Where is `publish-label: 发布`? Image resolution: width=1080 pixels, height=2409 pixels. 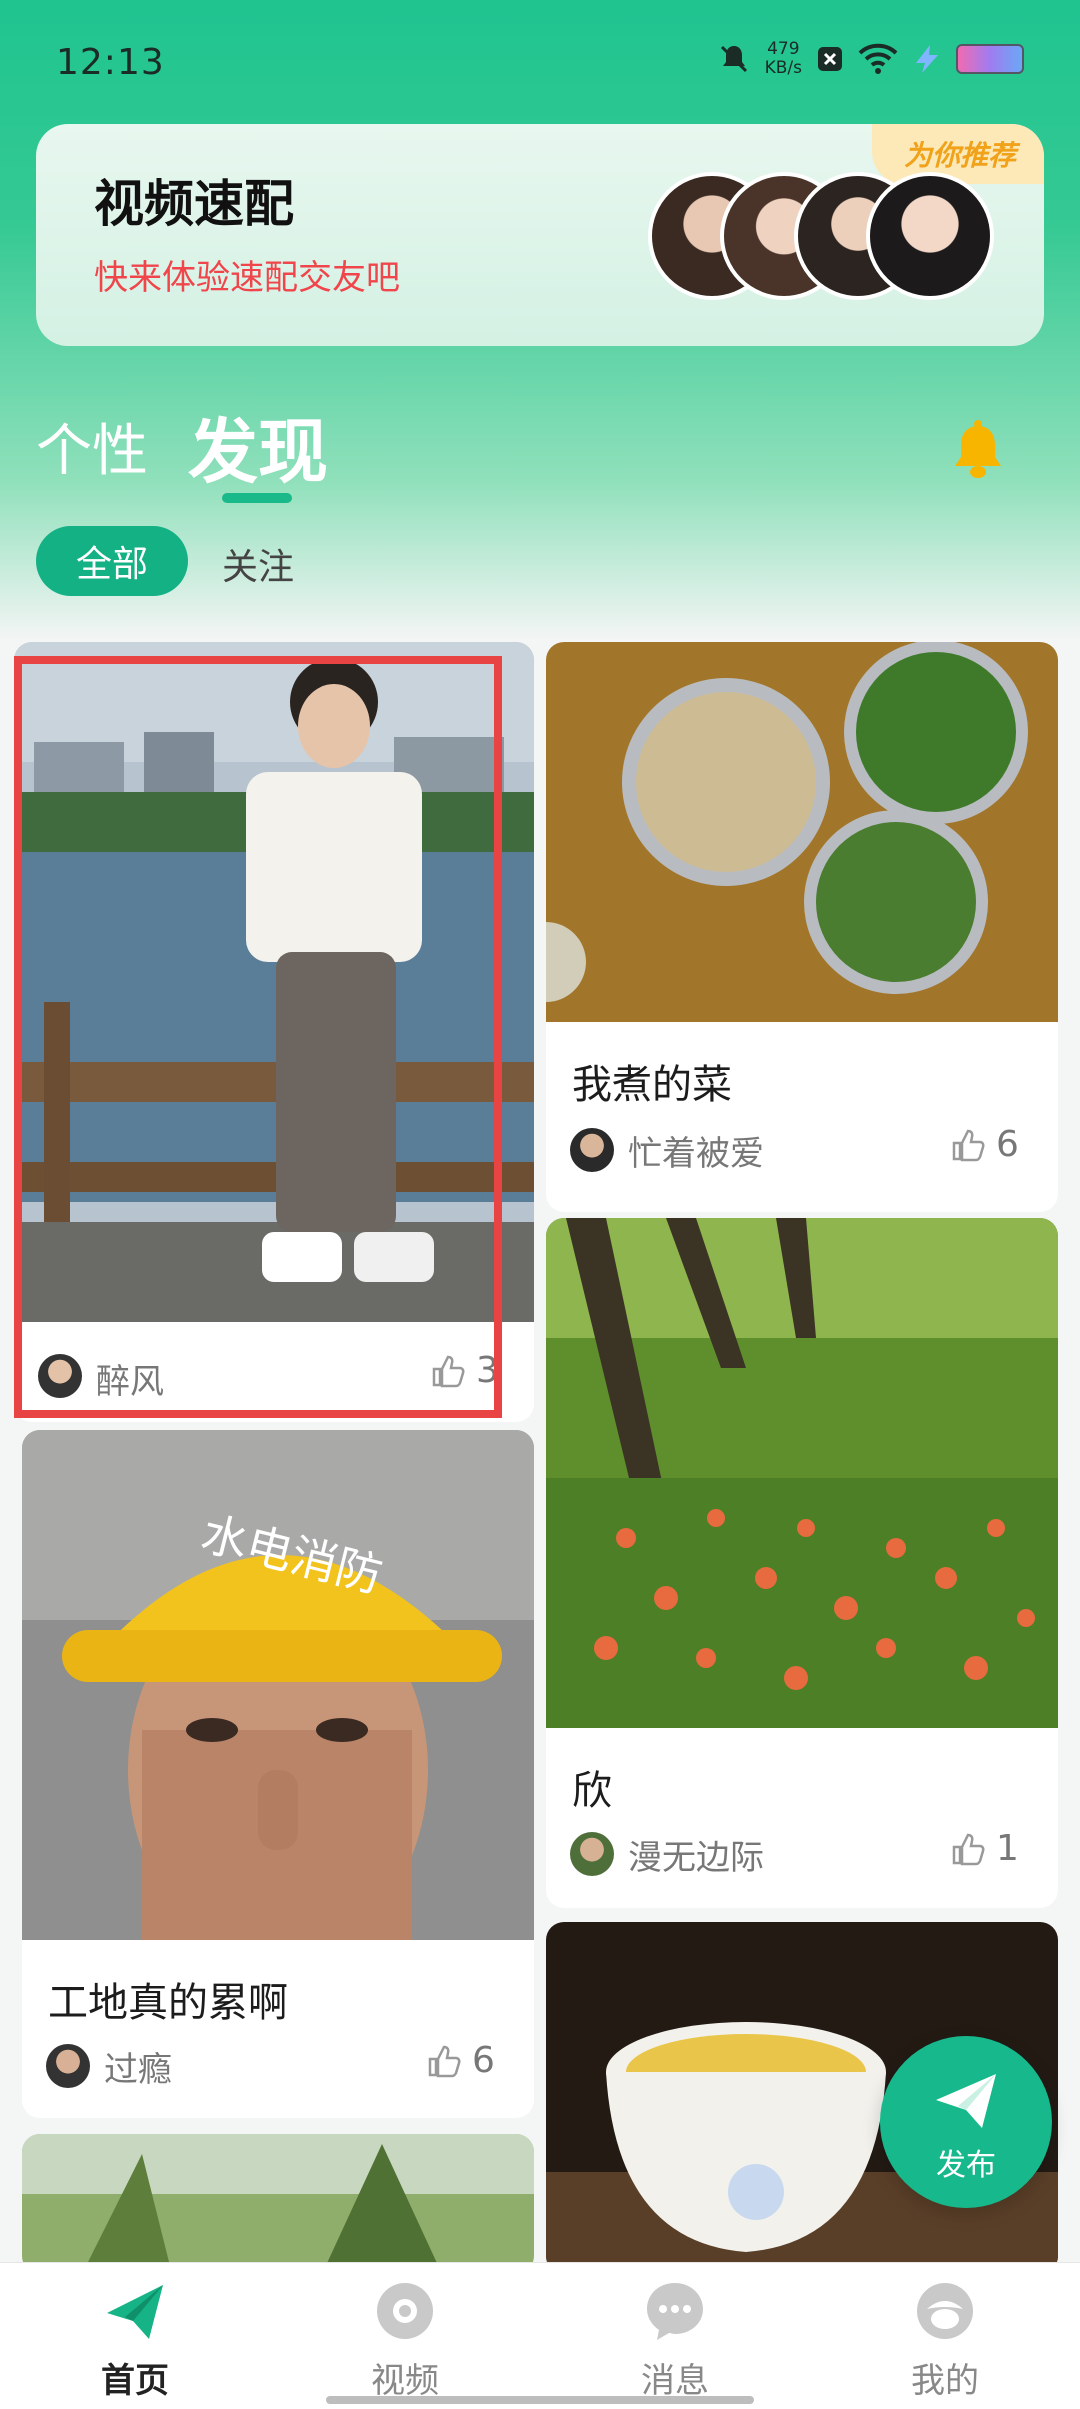
publish-label: 发布 is located at coordinates (966, 2165).